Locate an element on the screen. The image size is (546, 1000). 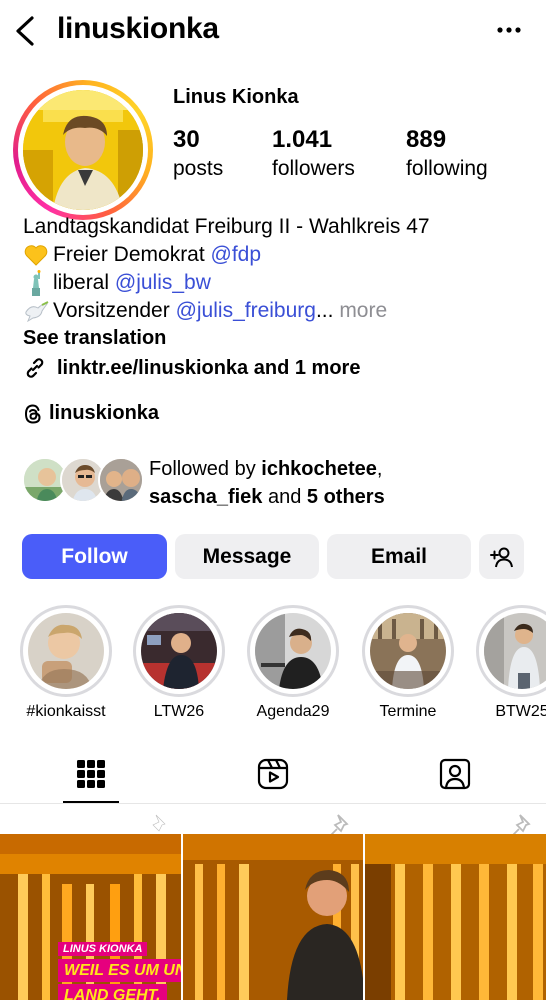
avatar is located at coordinates (83, 150).